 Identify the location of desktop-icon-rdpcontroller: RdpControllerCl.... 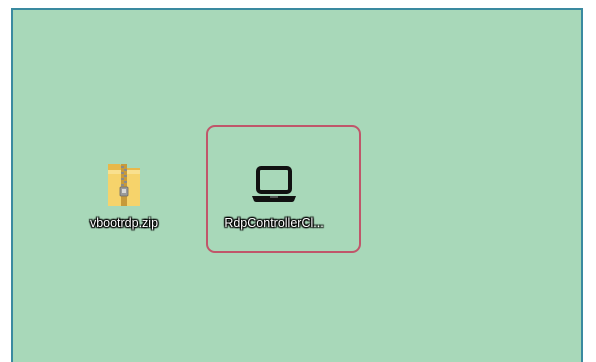
(274, 193).